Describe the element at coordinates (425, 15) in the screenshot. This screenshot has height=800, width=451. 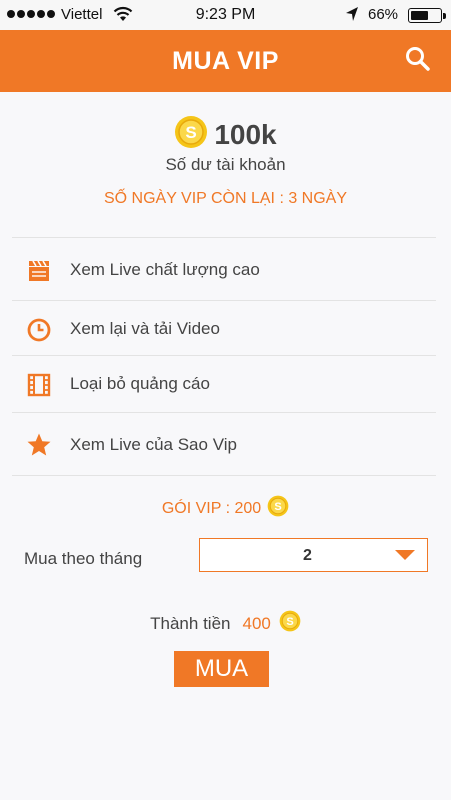
I see `battery-icon` at that location.